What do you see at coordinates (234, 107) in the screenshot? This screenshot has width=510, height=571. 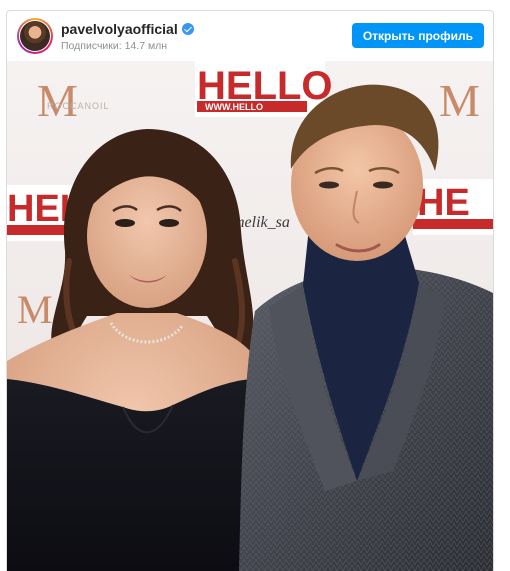 I see `backdrop-url-text: WWW.HELLO` at bounding box center [234, 107].